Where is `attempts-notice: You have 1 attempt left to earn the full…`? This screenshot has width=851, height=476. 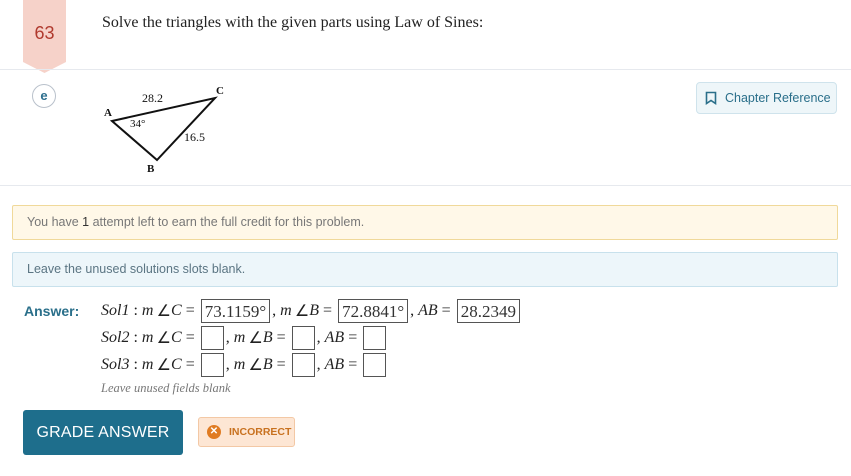
attempts-notice: You have 1 attempt left to earn the full… is located at coordinates (425, 222).